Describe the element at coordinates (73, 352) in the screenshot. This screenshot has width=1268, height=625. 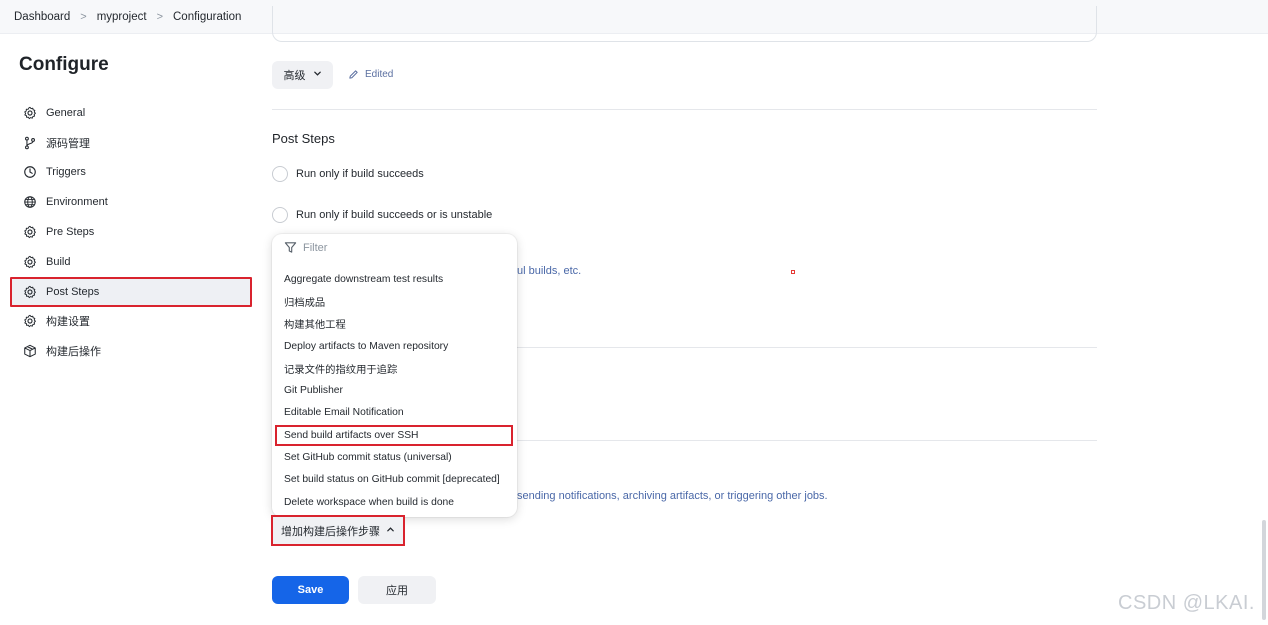
I see `sidebar-item-label: 构建后操作` at that location.